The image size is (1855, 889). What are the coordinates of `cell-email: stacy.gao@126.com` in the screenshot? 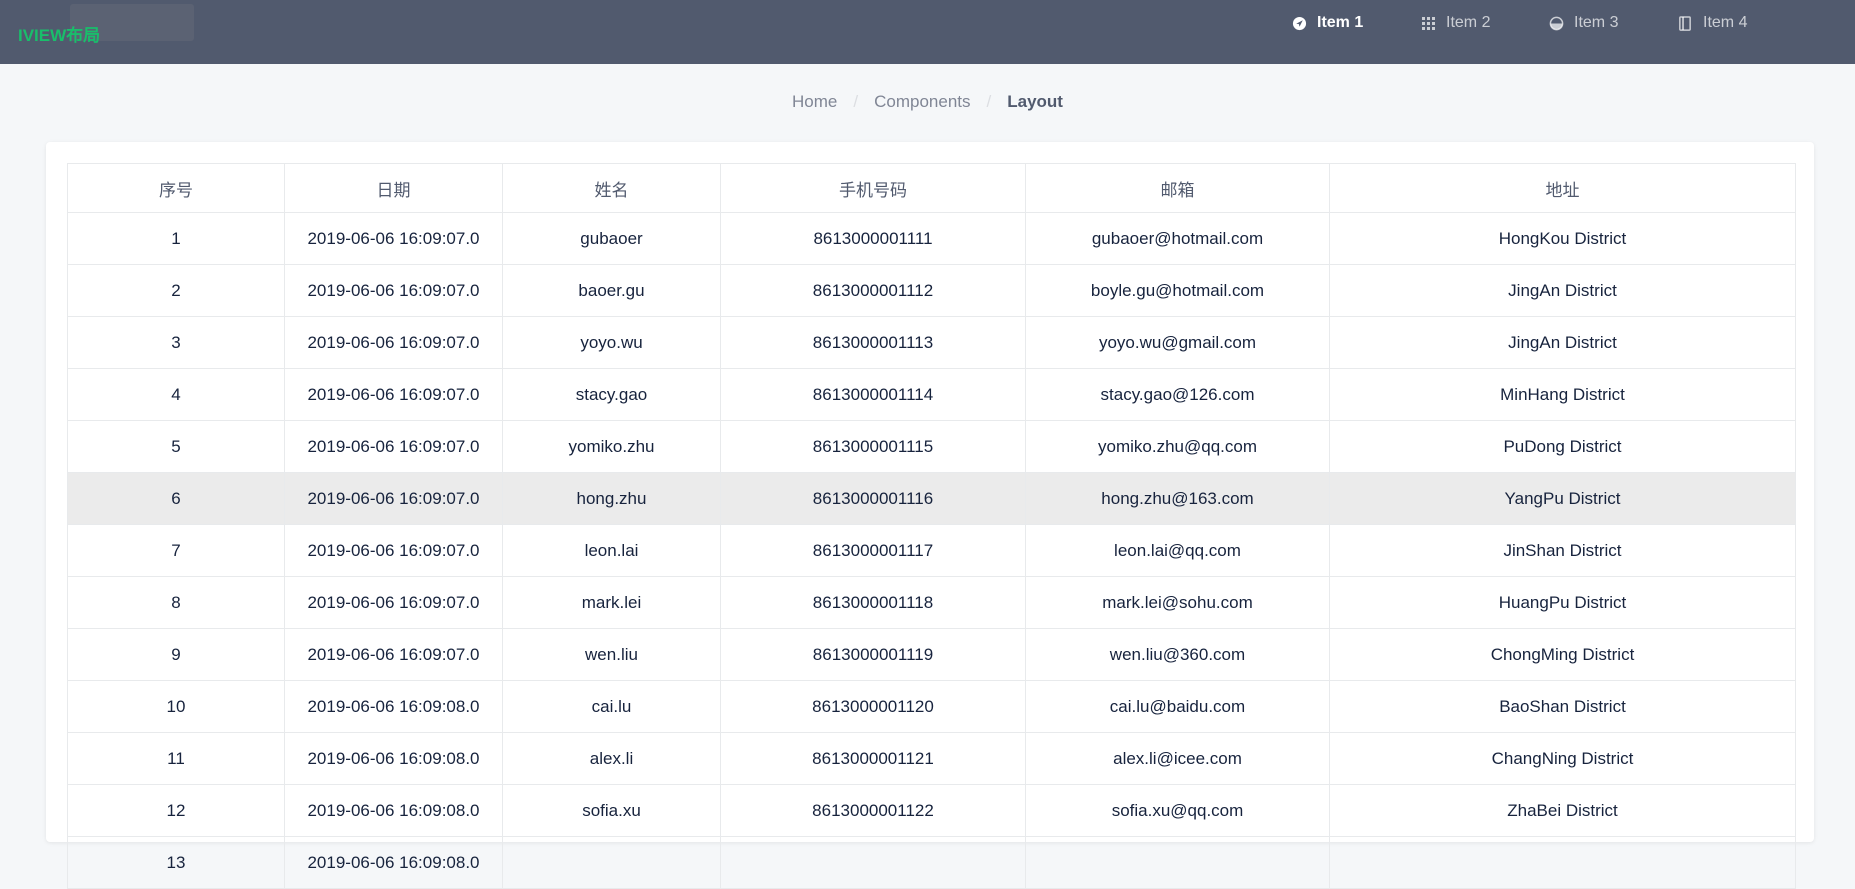 It's located at (1177, 394).